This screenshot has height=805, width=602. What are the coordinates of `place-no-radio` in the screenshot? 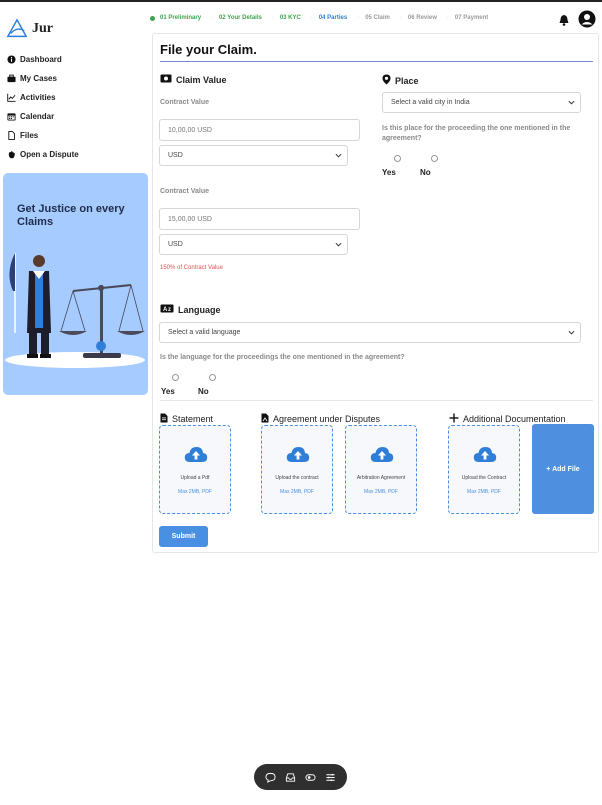 It's located at (434, 158).